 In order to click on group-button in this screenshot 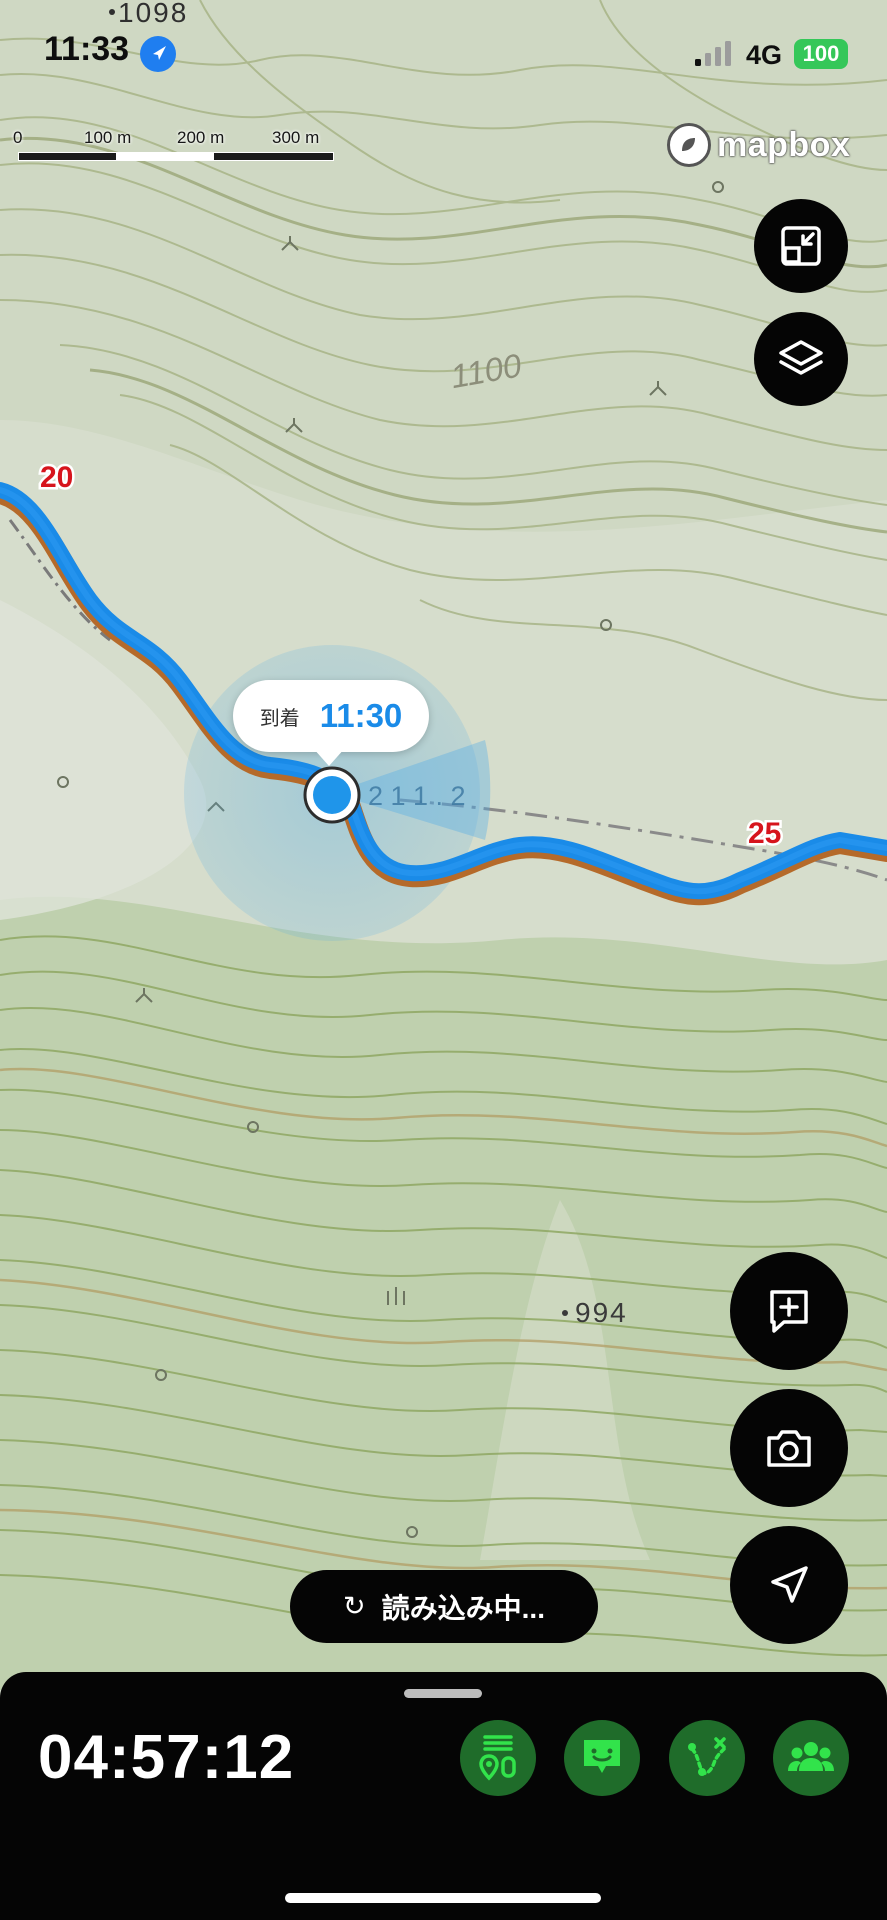, I will do `click(811, 1758)`.